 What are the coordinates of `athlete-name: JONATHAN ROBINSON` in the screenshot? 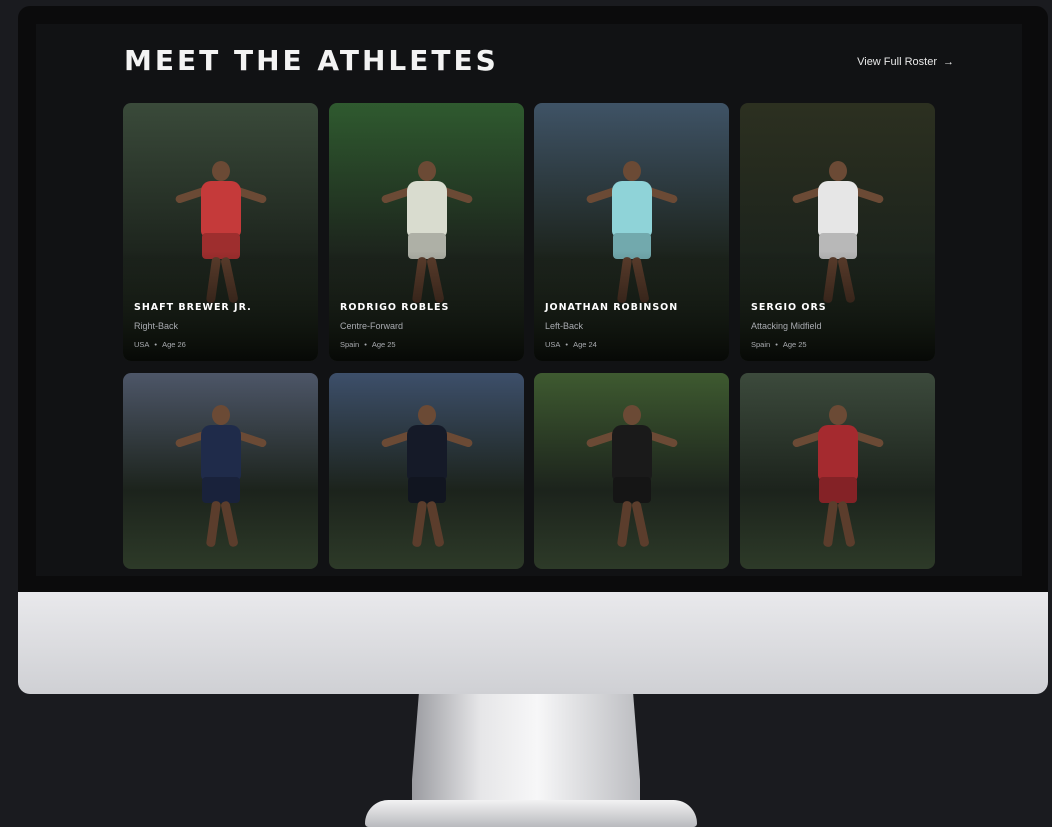 It's located at (612, 307).